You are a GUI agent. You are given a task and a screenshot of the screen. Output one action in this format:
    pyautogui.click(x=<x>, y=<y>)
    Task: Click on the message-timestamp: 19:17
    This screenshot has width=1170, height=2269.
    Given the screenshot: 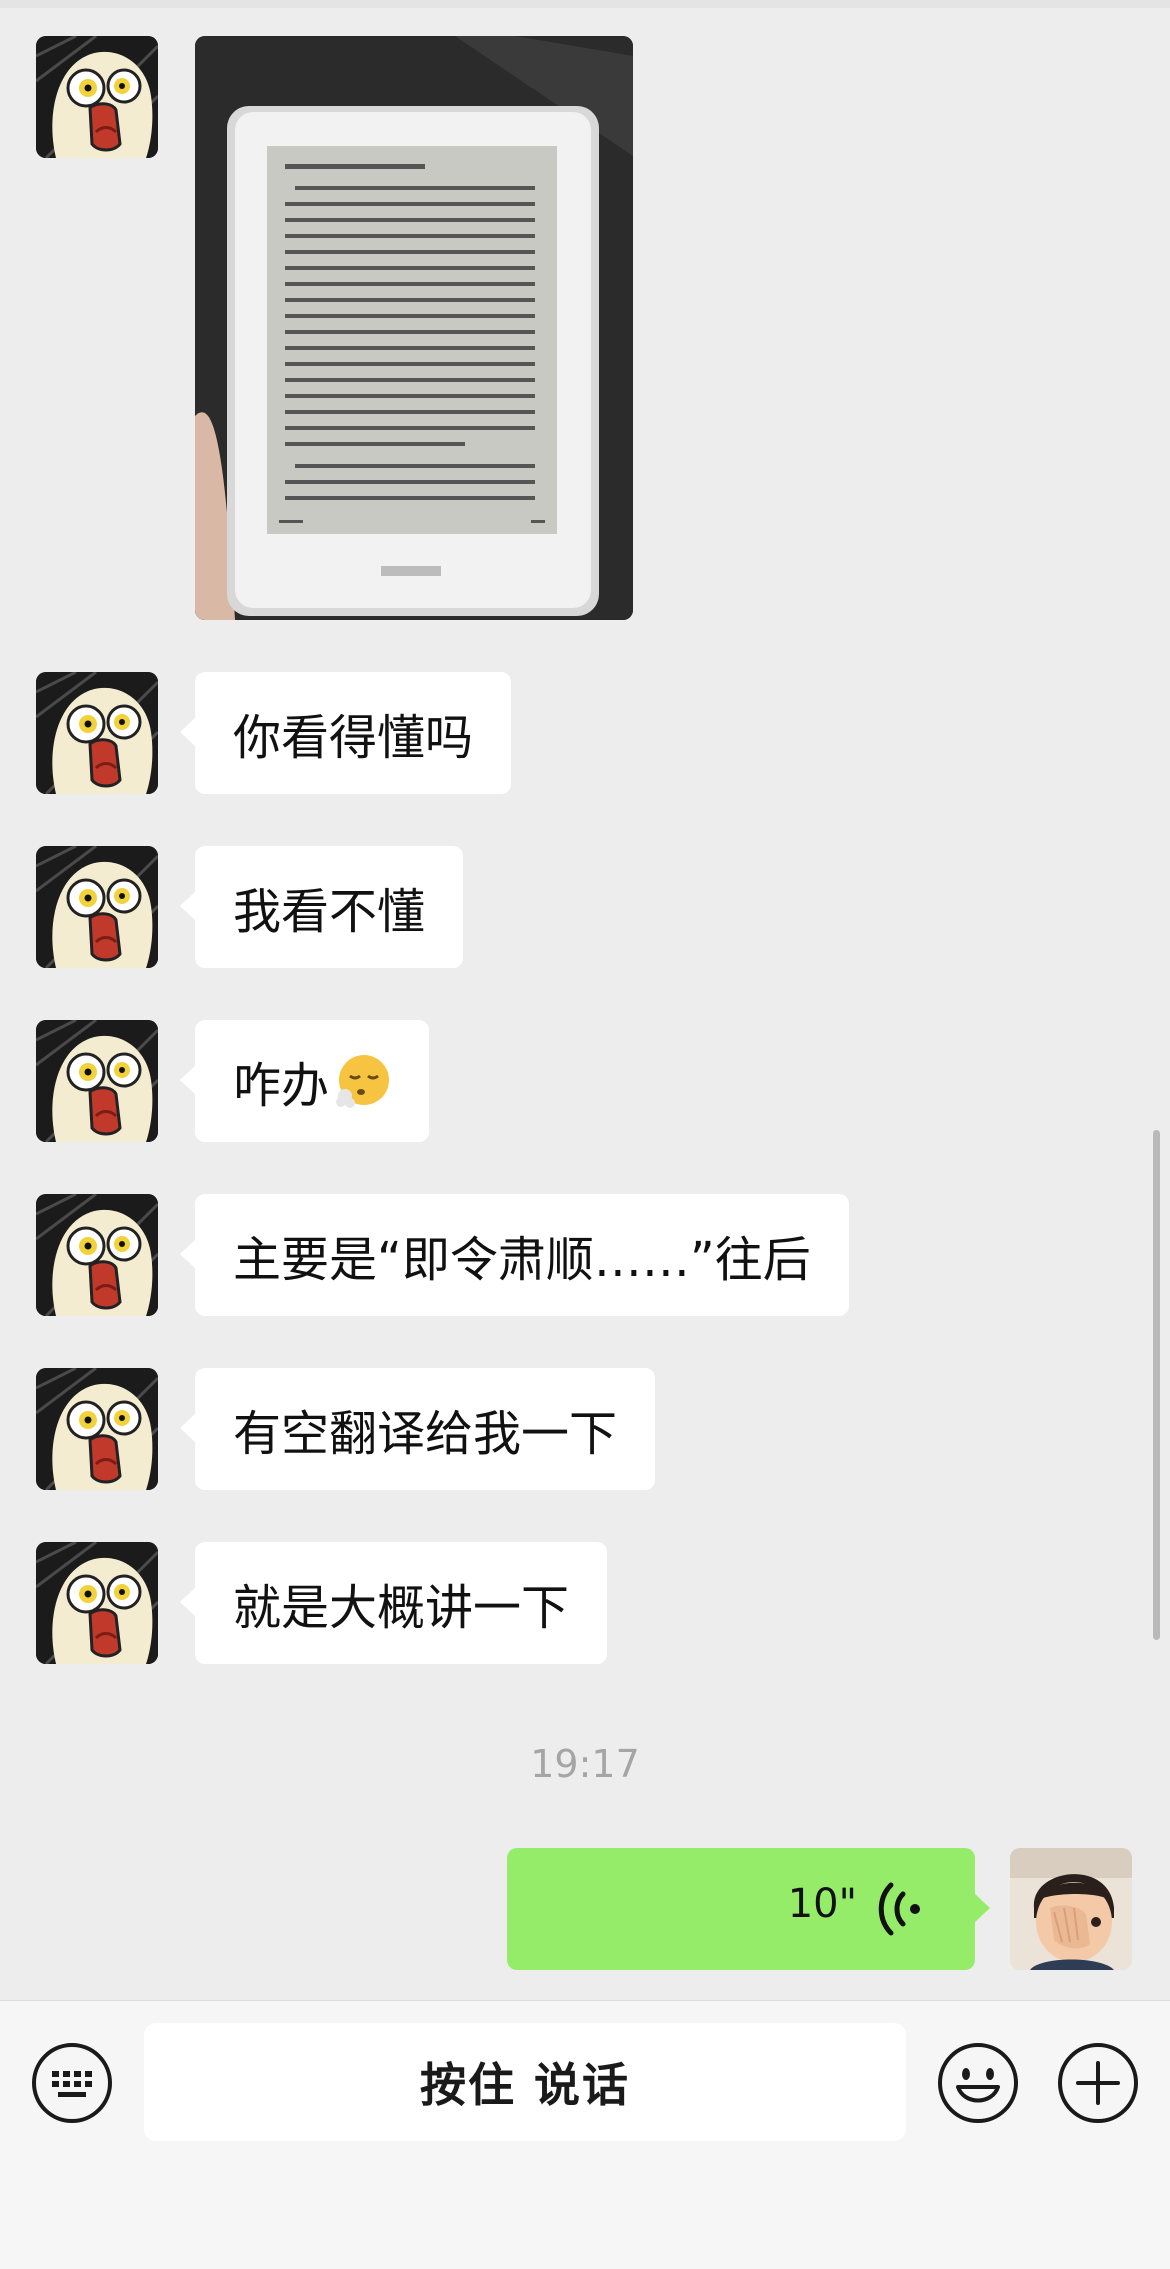 What is the action you would take?
    pyautogui.click(x=585, y=1764)
    